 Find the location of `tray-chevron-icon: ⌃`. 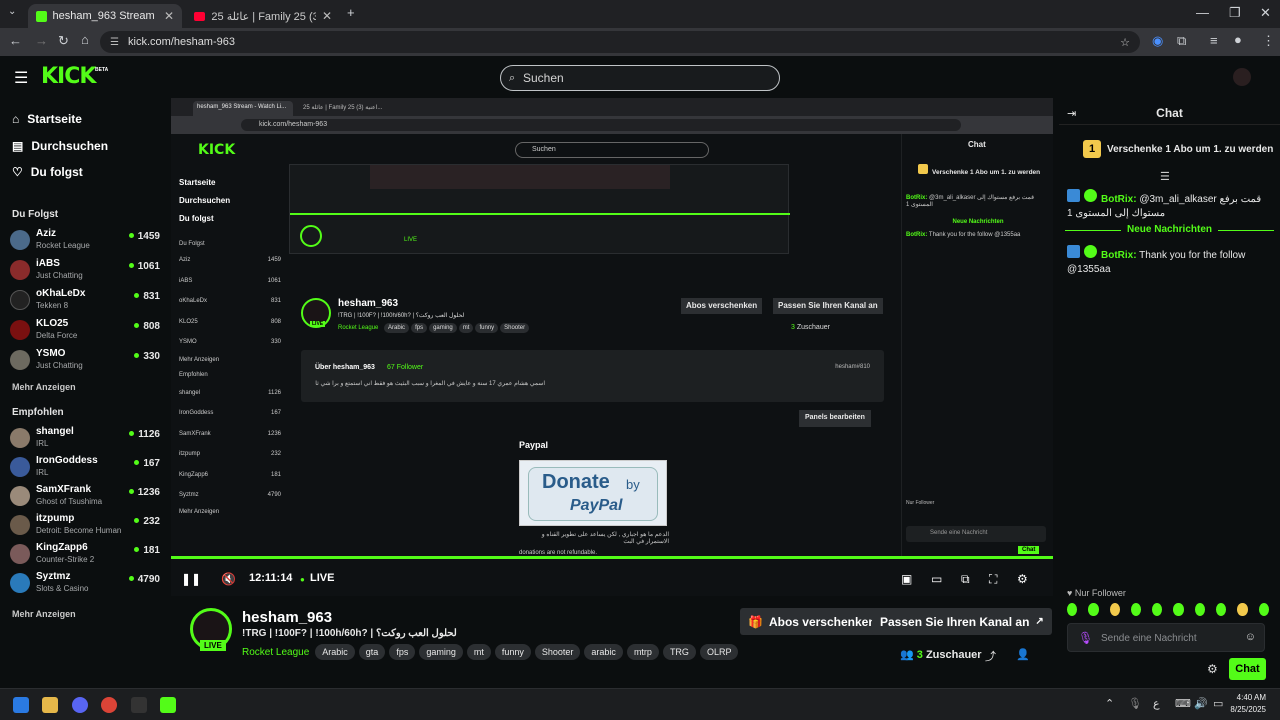

tray-chevron-icon: ⌃ is located at coordinates (1109, 703).